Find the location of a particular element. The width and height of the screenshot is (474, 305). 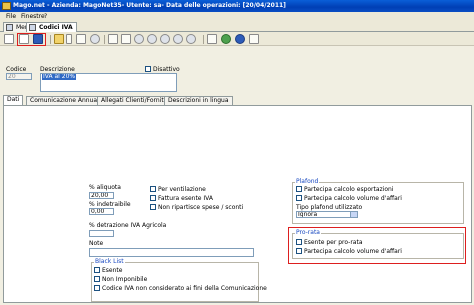

menu-icon is located at coordinates (9, 27).